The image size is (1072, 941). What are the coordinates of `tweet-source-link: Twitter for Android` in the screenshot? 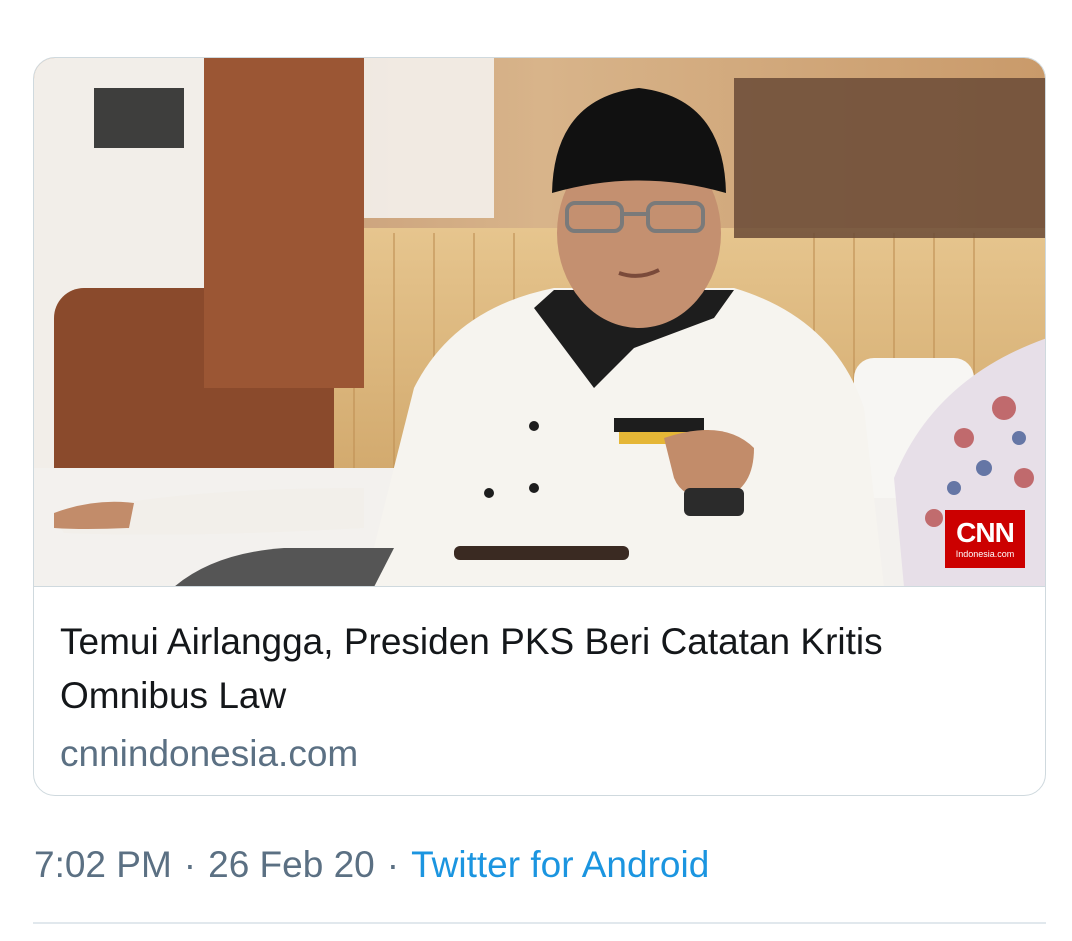 It's located at (560, 864).